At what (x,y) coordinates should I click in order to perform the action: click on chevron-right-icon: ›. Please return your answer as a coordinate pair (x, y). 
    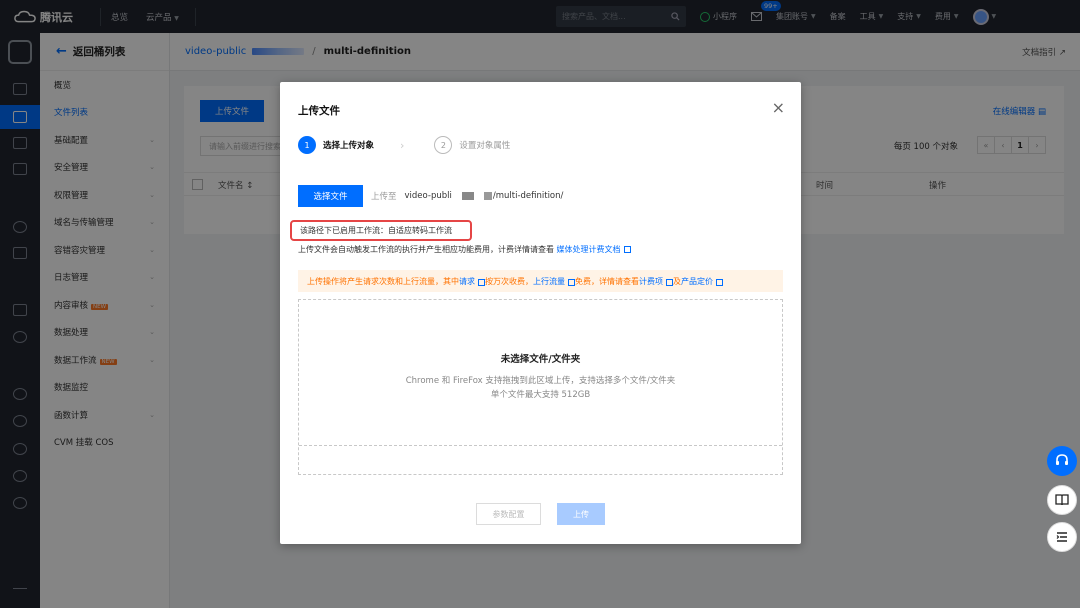
    Looking at the image, I should click on (402, 145).